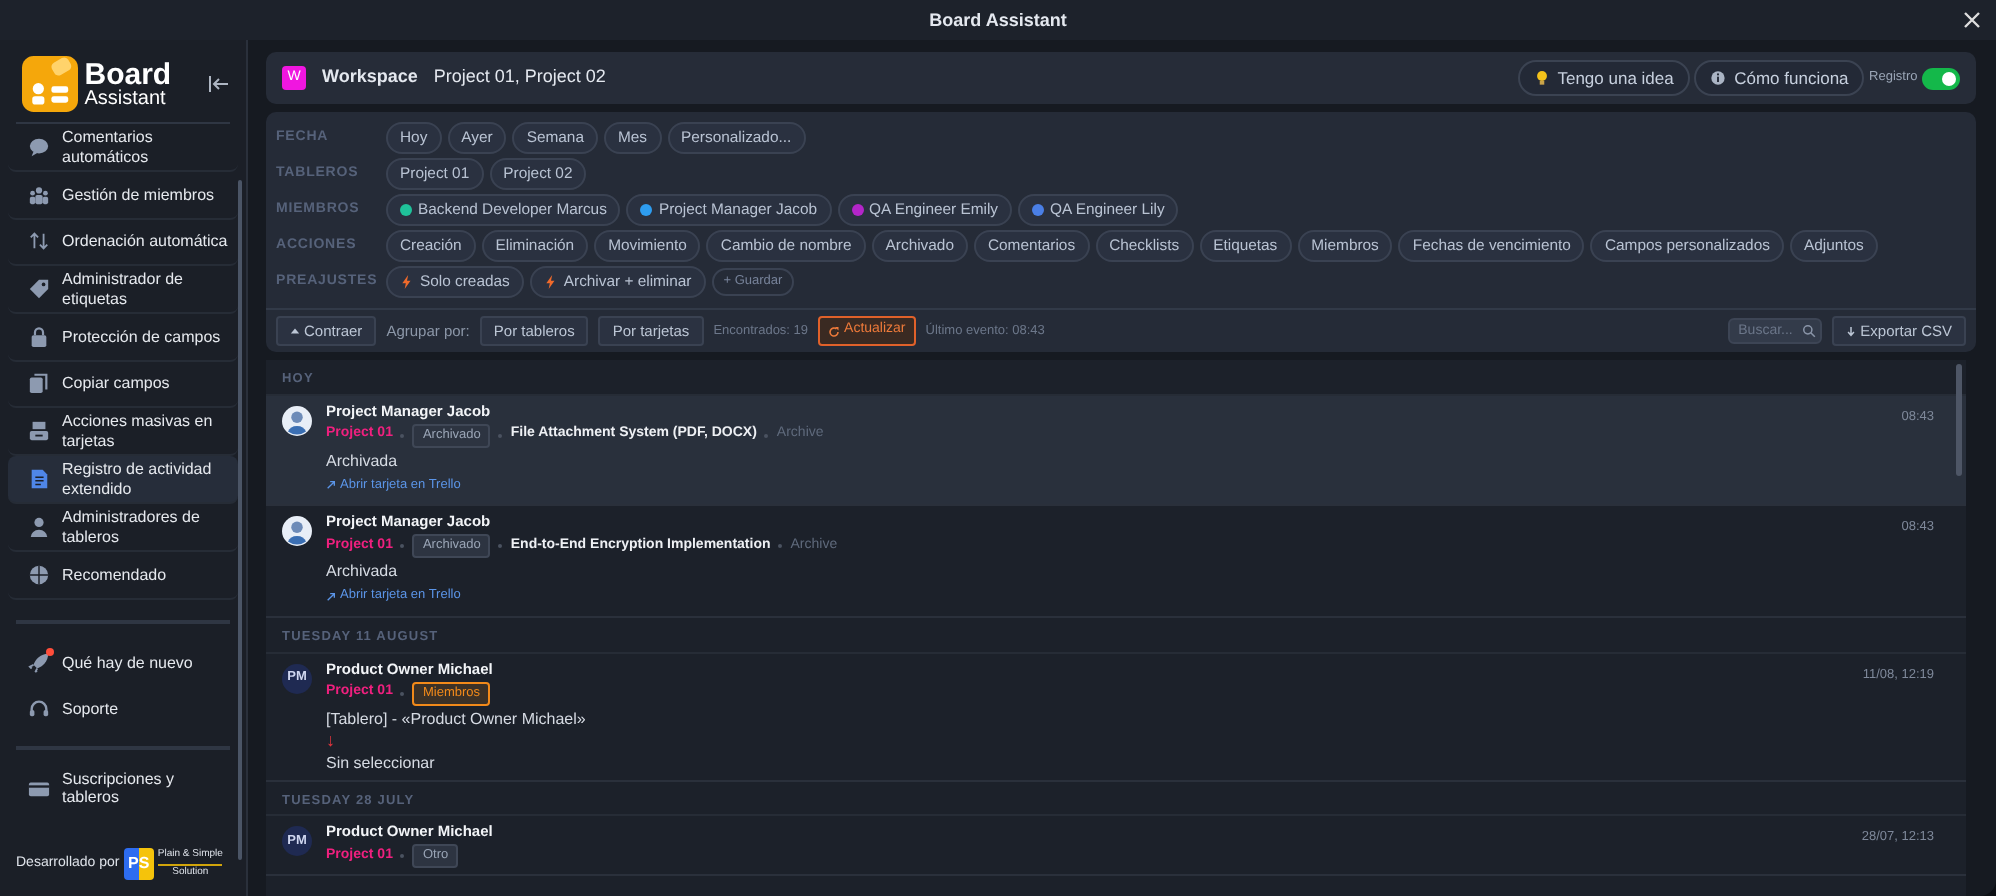 The width and height of the screenshot is (1996, 896). Describe the element at coordinates (123, 480) in the screenshot. I see `sidebar-item: Registro de actividad extendido` at that location.